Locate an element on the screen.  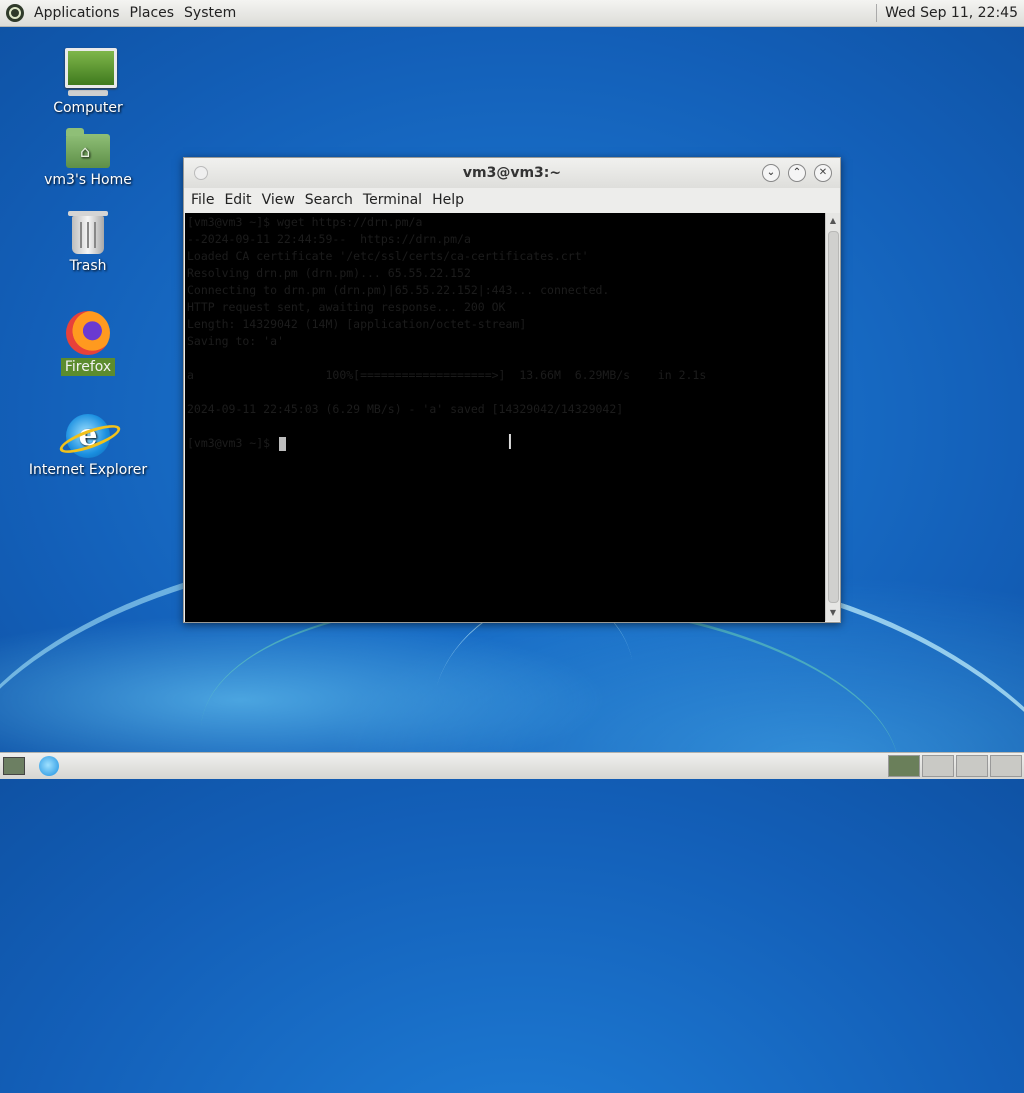
terminal-line: --2024-09-11 22:44:59-- https://drn.pm/a is located at coordinates (329, 239).